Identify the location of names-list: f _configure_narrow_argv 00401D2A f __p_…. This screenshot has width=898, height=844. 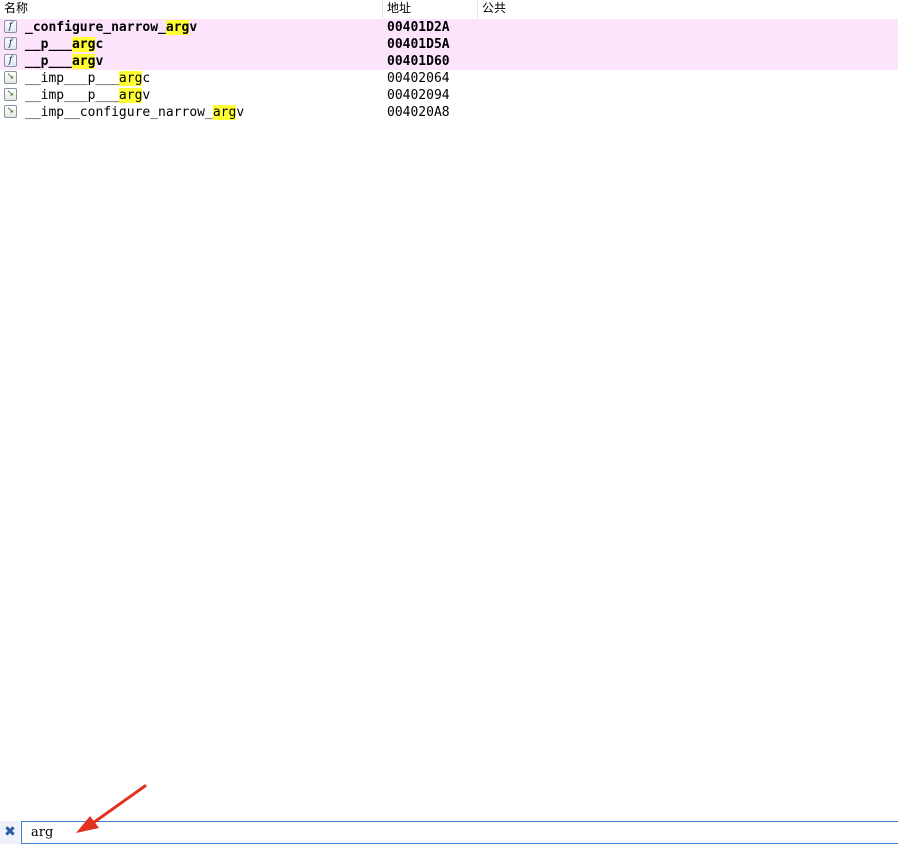
(449, 70).